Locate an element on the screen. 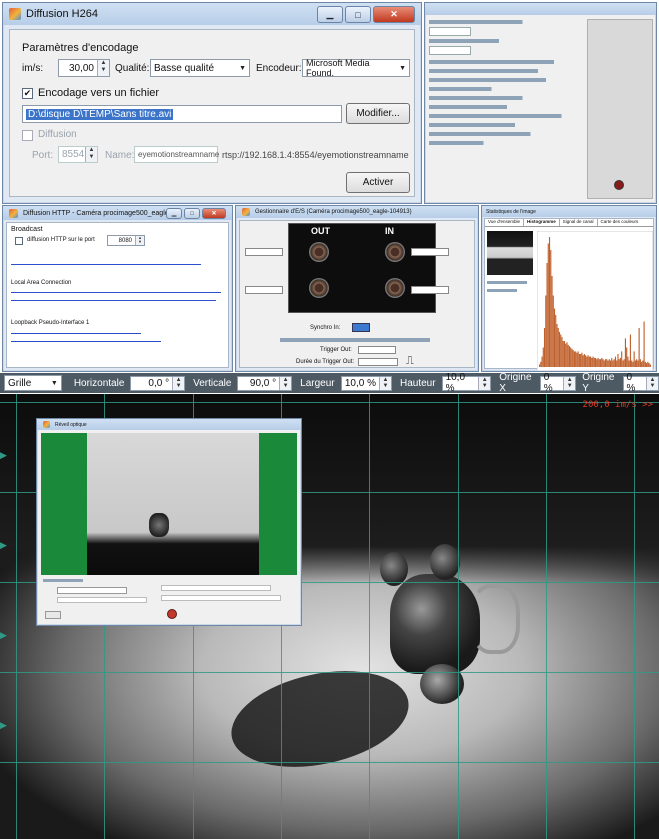 The width and height of the screenshot is (659, 839). sync-toggle is located at coordinates (361, 327).